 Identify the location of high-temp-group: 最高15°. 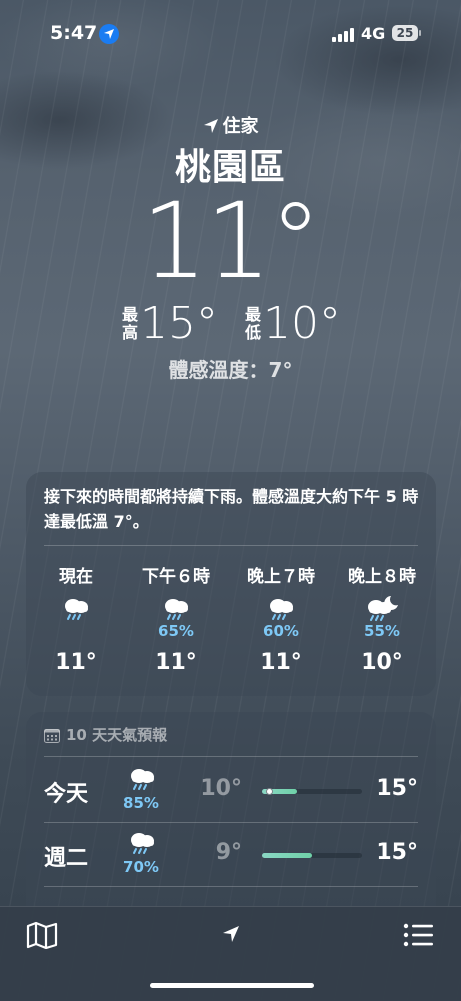
(169, 323).